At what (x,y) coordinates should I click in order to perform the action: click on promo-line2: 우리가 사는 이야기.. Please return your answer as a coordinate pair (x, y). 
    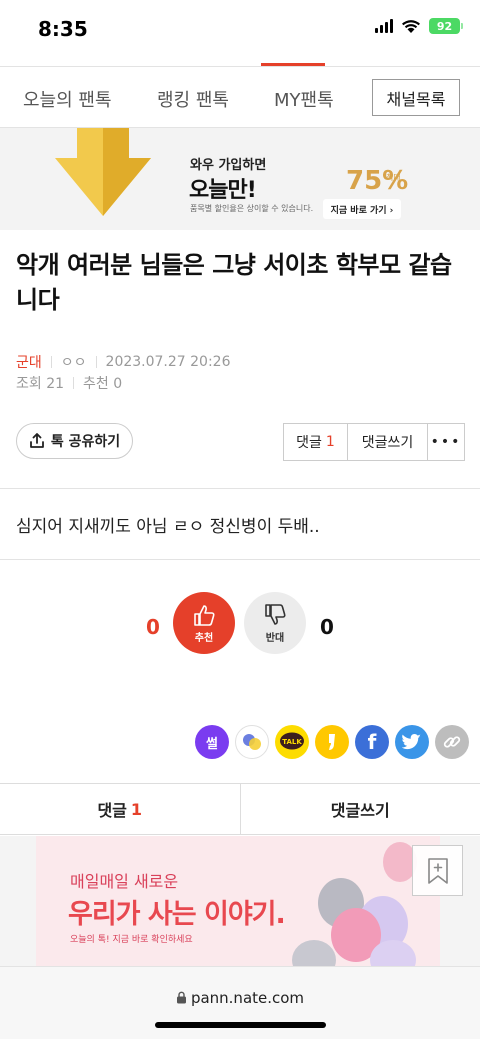
    Looking at the image, I should click on (177, 914).